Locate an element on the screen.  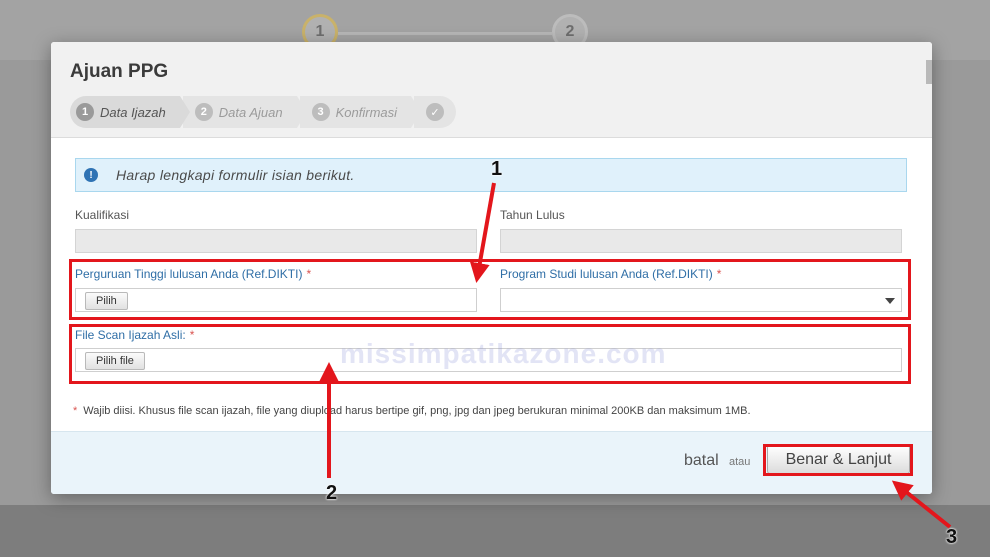
wizard-step-number: 3 is located at coordinates (320, 112).